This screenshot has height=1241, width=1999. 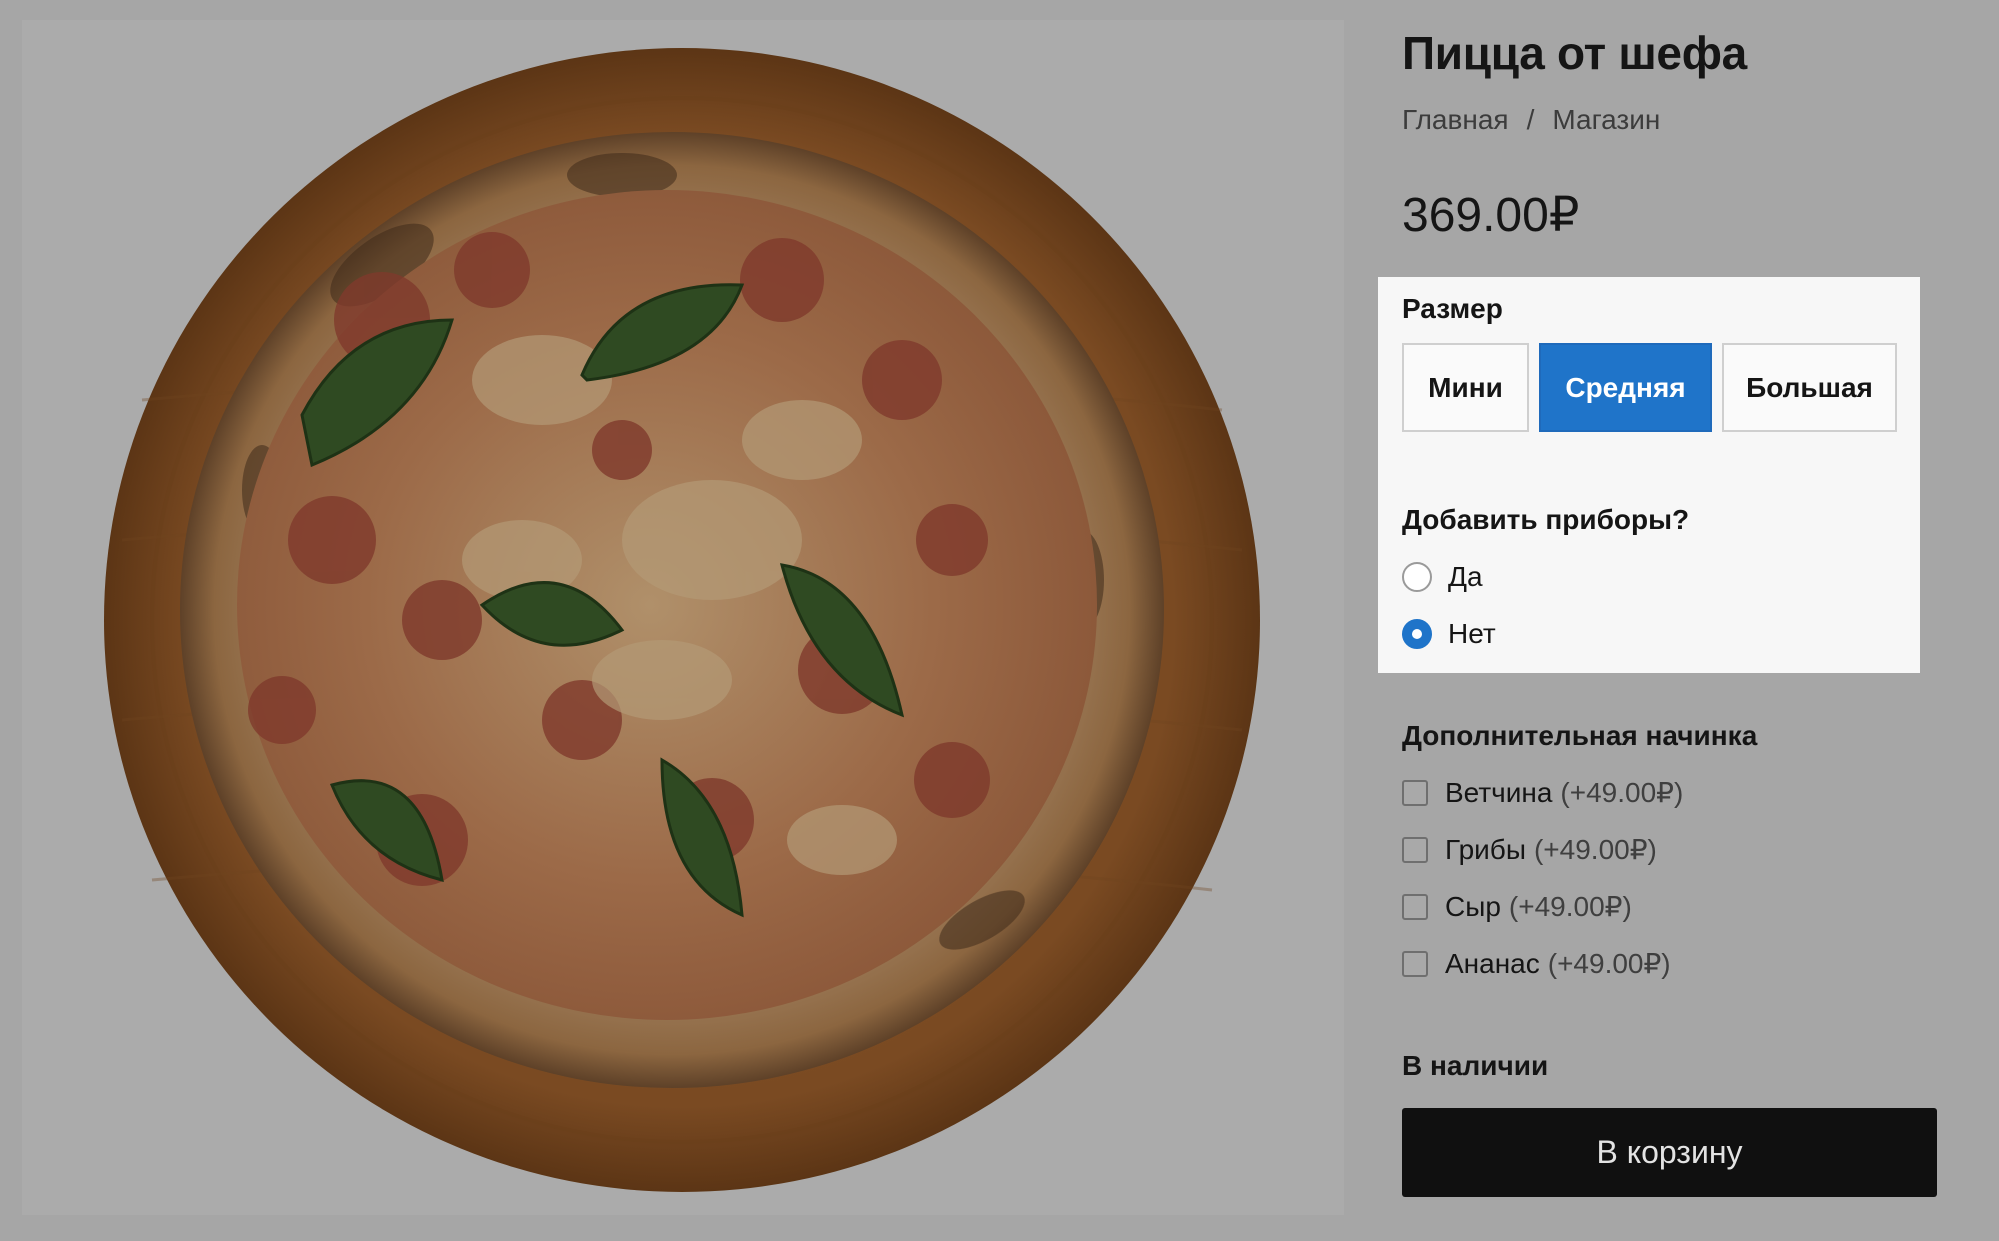 What do you see at coordinates (1595, 849) in the screenshot?
I see `topping-mushrooms-price: (+49.00₽)` at bounding box center [1595, 849].